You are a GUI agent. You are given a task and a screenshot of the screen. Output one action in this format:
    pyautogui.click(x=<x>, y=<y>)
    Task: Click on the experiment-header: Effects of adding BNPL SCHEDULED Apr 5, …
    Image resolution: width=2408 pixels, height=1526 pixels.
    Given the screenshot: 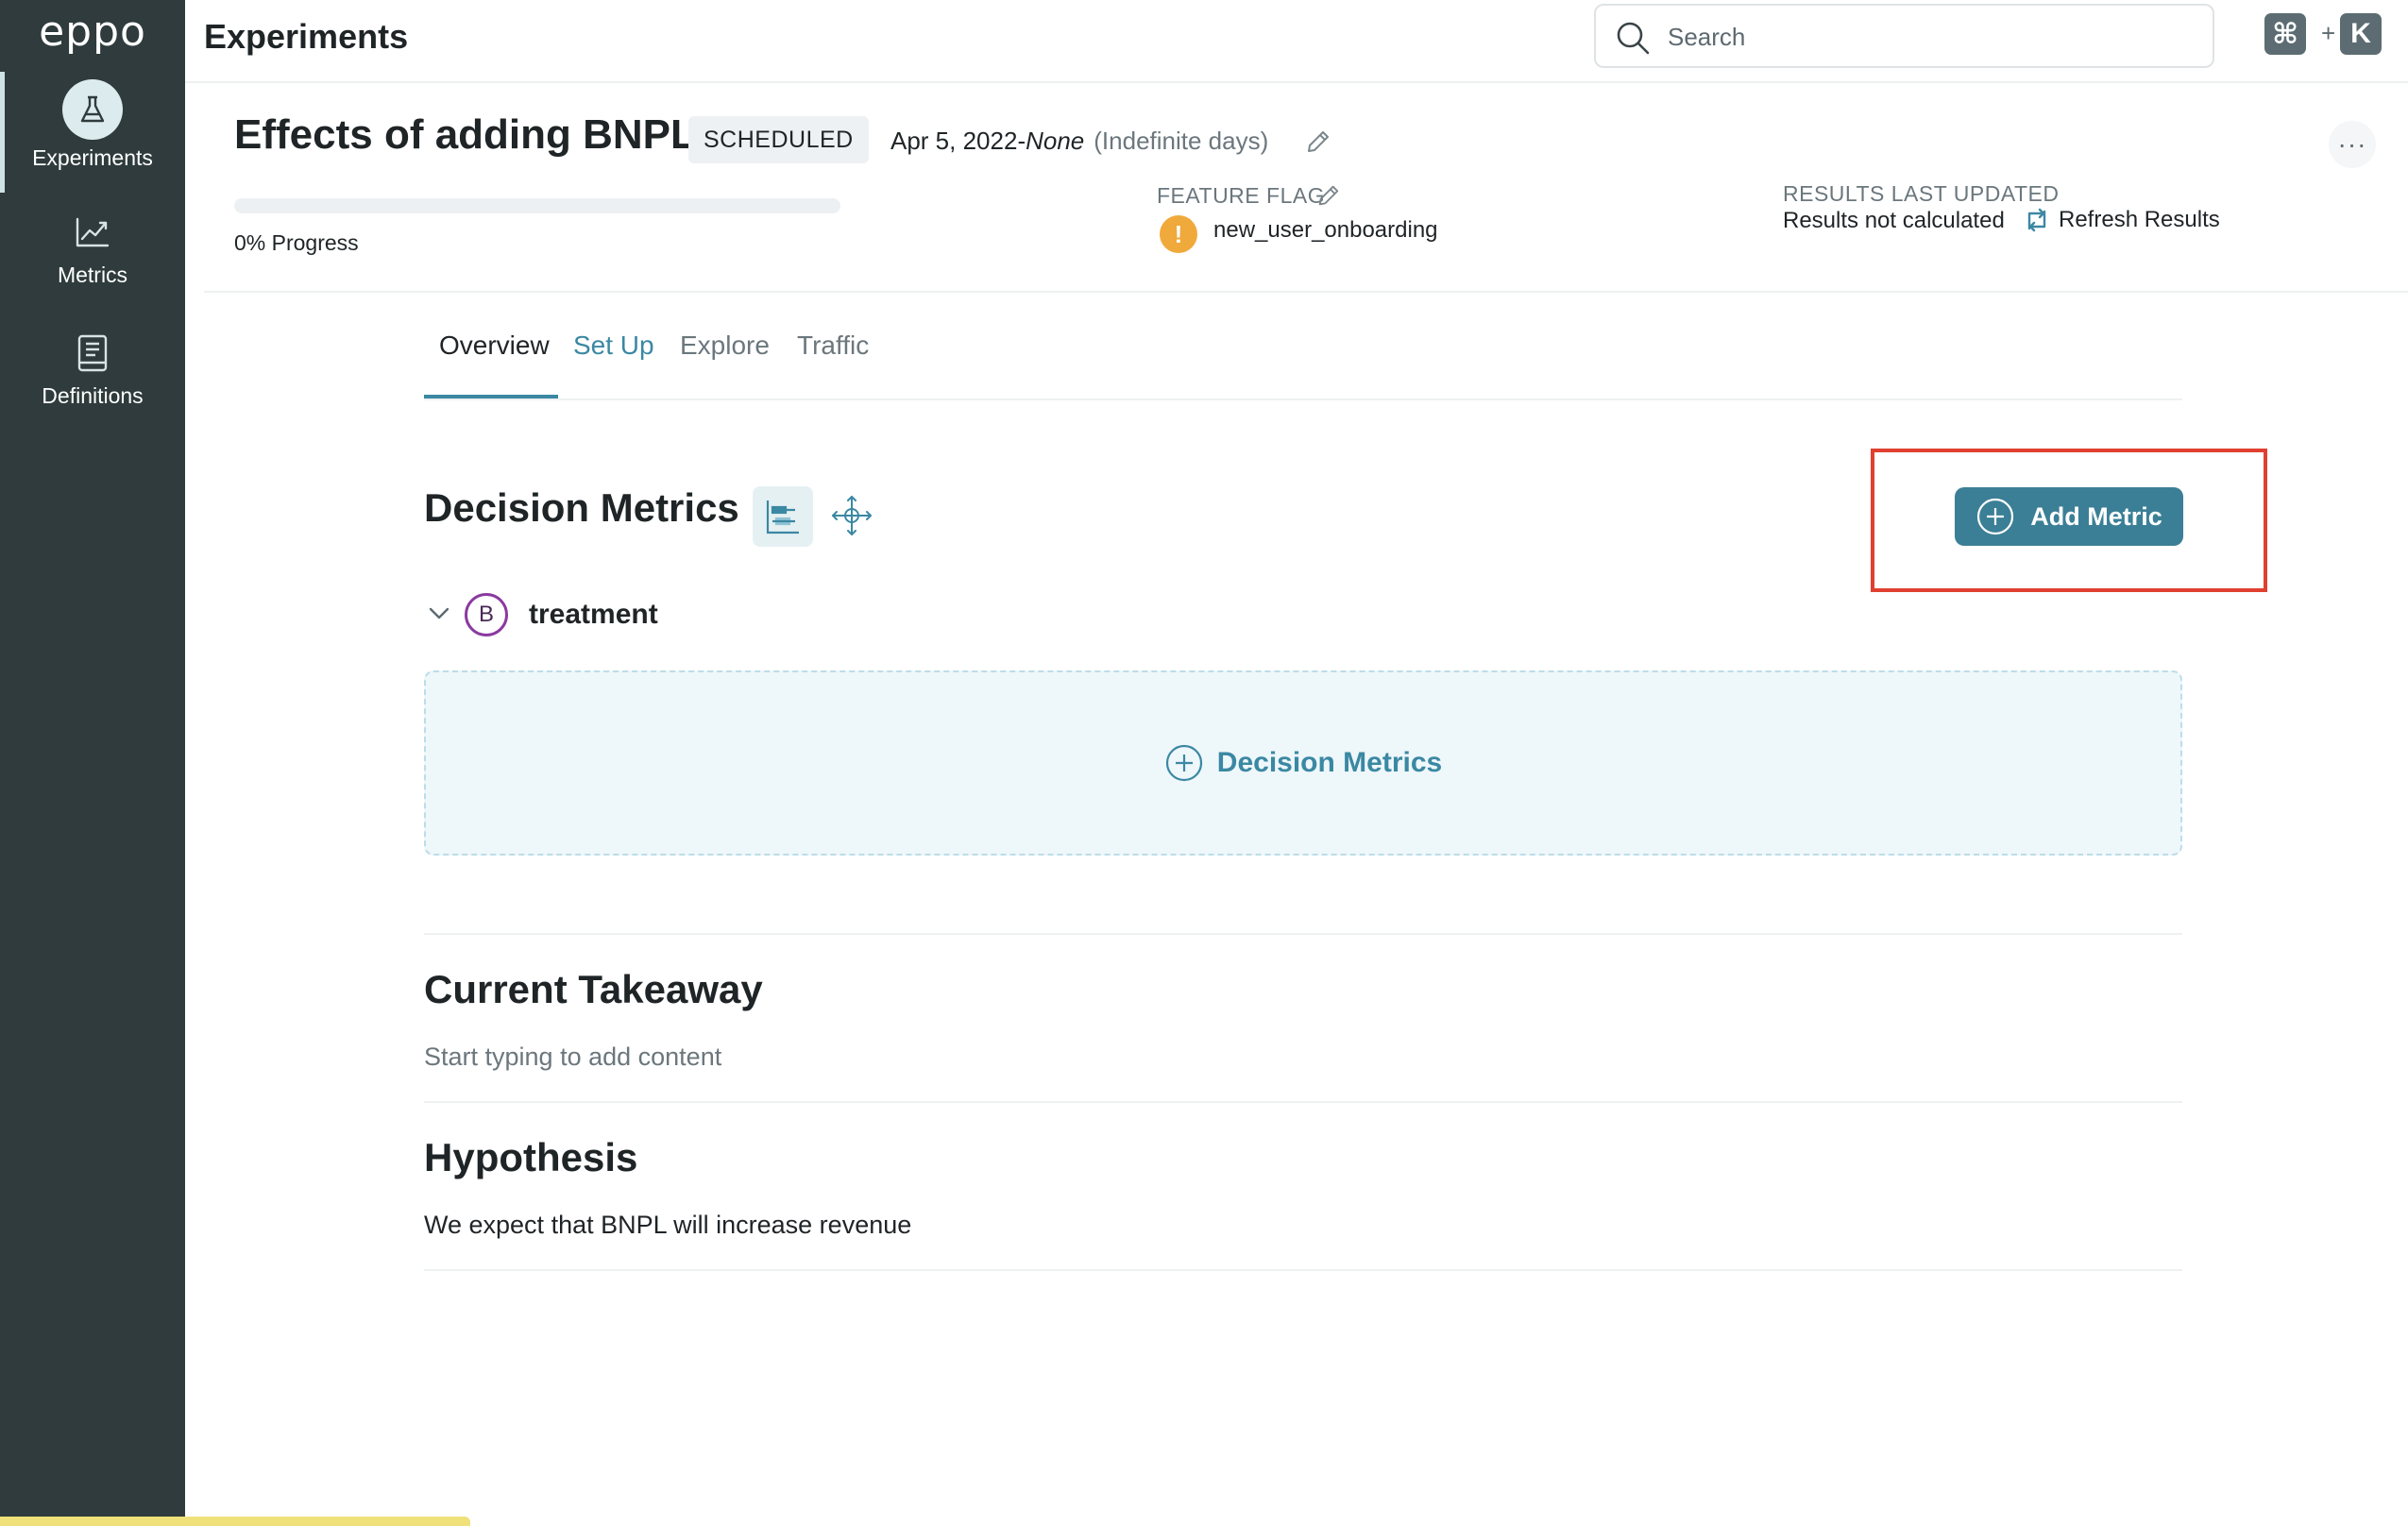 What is the action you would take?
    pyautogui.click(x=1306, y=188)
    